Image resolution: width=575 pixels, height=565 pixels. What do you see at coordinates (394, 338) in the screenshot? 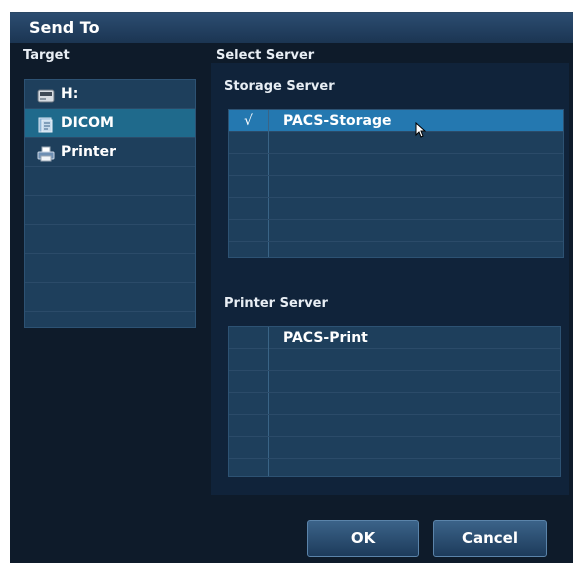
I see `printer-server-row: PACS-Print` at bounding box center [394, 338].